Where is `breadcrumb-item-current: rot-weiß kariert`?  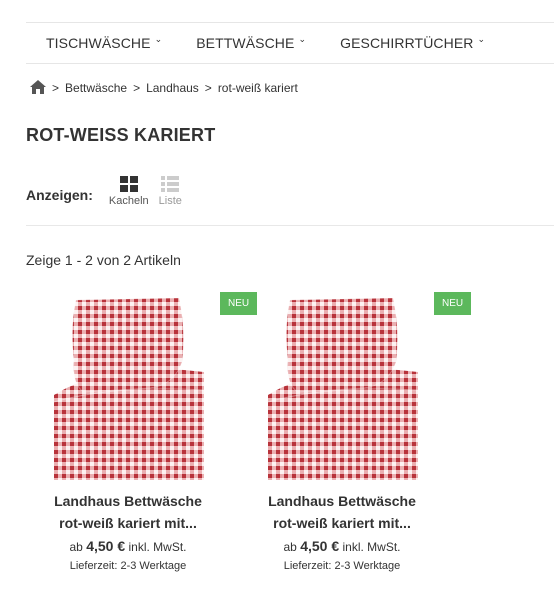 breadcrumb-item-current: rot-weiß kariert is located at coordinates (258, 88).